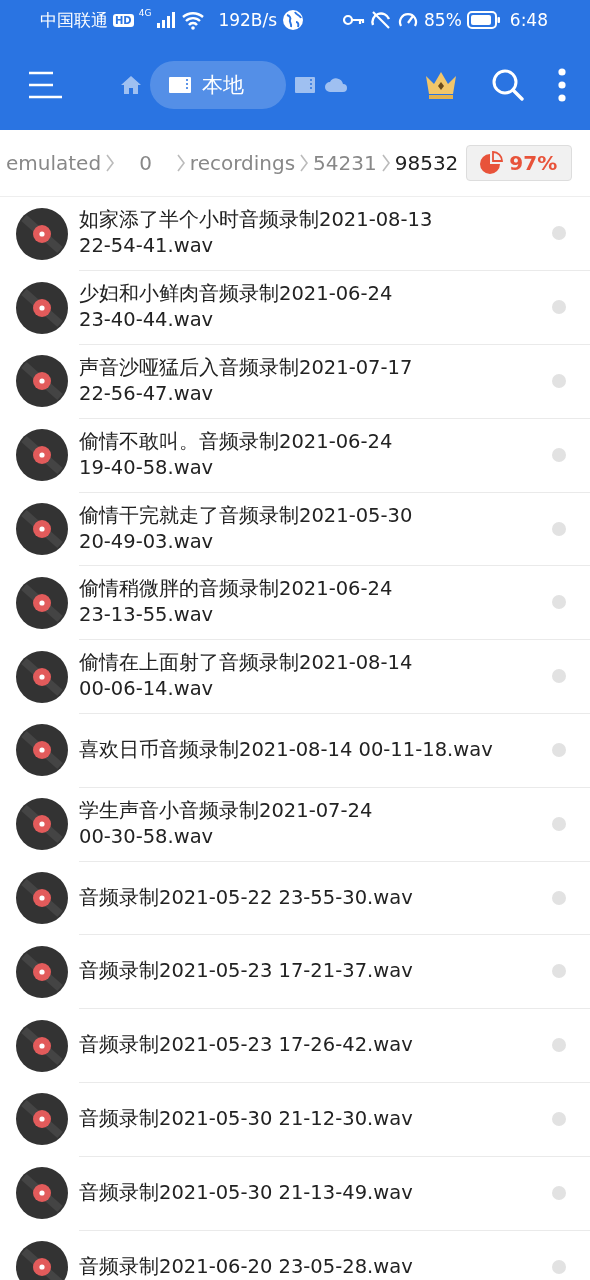 This screenshot has width=590, height=1280. I want to click on breadcrumb-item: 0, so click(145, 163).